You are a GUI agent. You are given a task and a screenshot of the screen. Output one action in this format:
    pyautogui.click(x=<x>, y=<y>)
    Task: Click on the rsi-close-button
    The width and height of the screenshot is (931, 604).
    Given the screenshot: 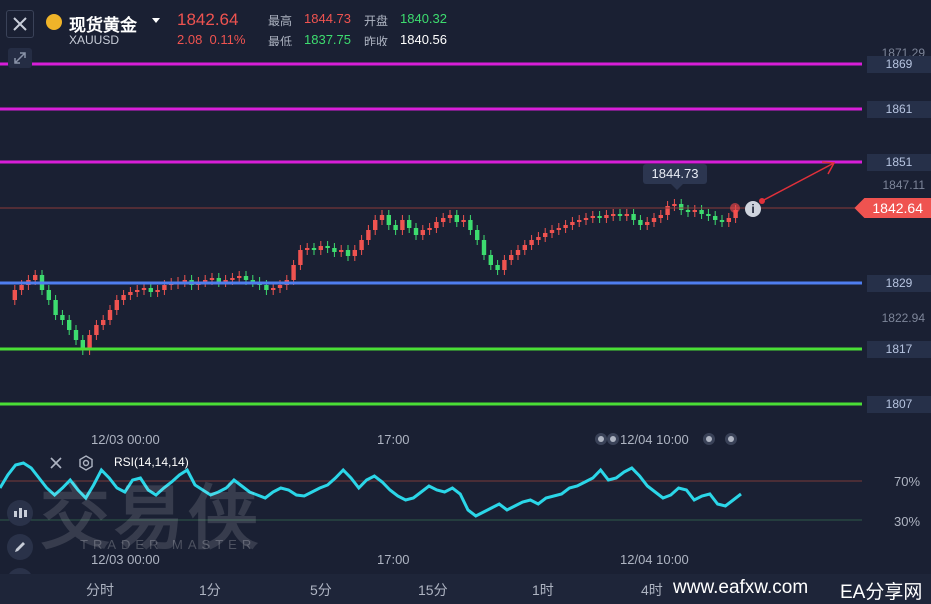 What is the action you would take?
    pyautogui.click(x=56, y=465)
    